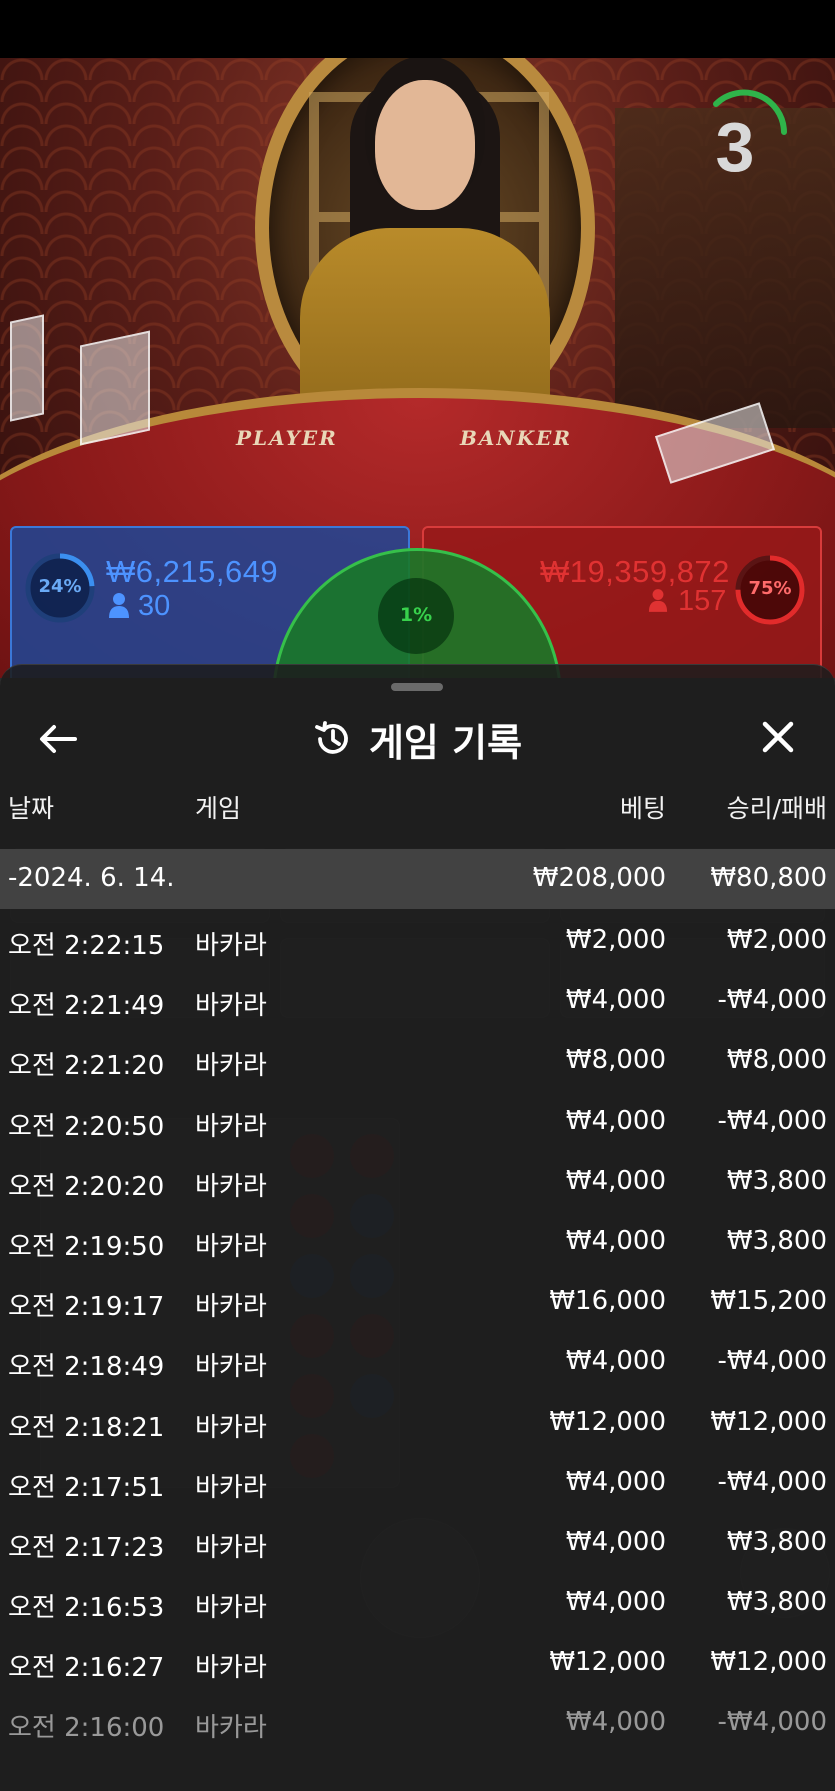 Image resolution: width=835 pixels, height=1791 pixels. I want to click on sheet-drag-handle, so click(417, 687).